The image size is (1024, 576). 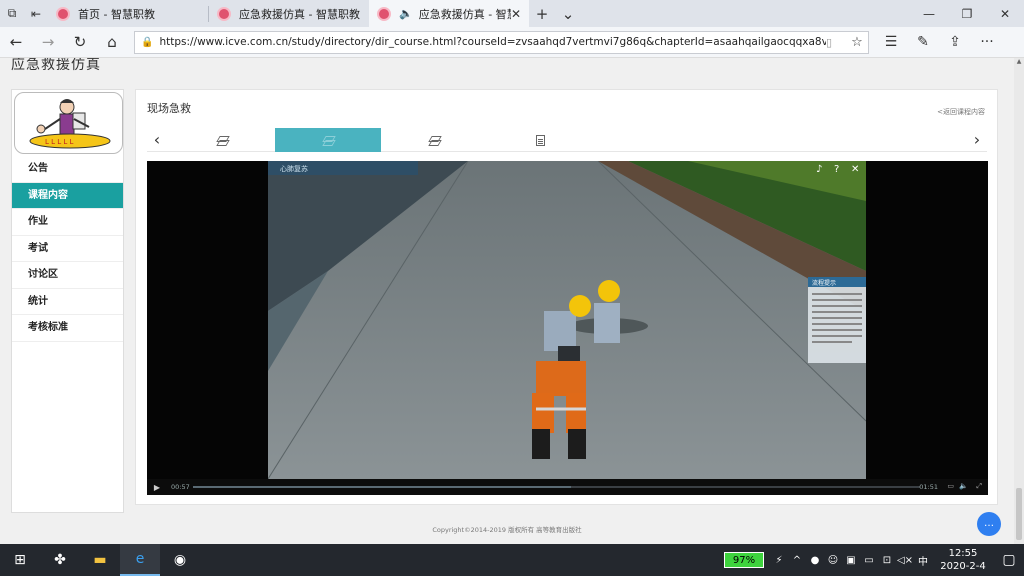 I want to click on next-arrow-icon: ›, so click(x=977, y=140).